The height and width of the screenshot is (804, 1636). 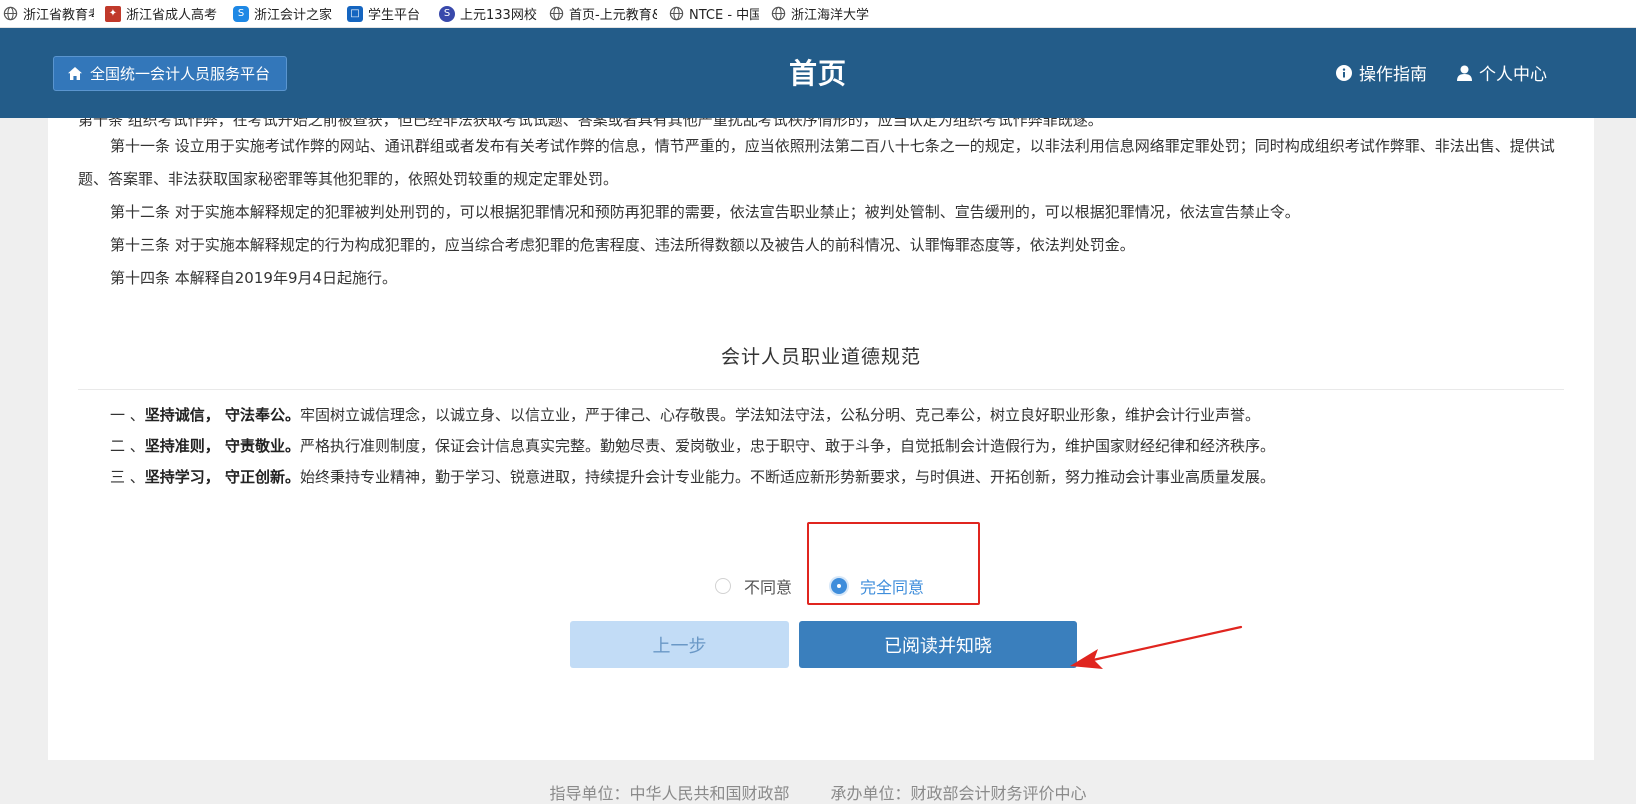 I want to click on personal-label: 个人中心, so click(x=1513, y=75).